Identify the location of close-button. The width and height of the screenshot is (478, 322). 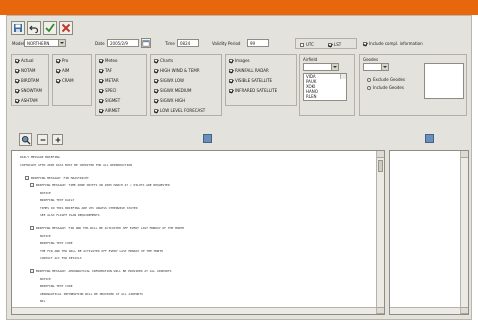
(66, 28).